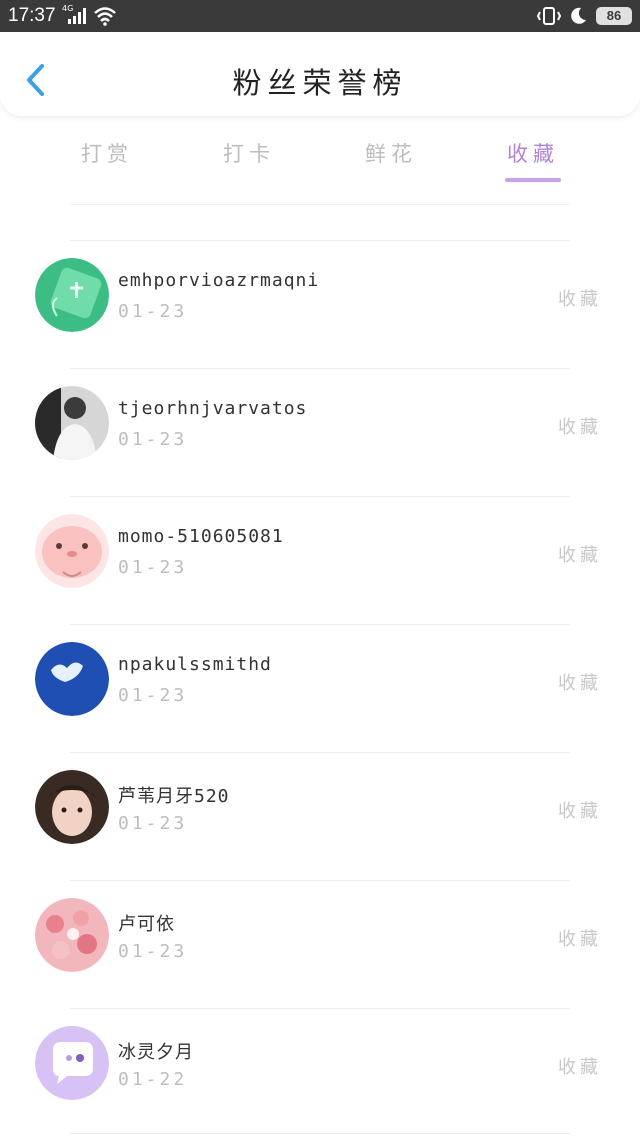 The image size is (640, 1138). Describe the element at coordinates (201, 536) in the screenshot. I see `fan-name: momo-510605081` at that location.